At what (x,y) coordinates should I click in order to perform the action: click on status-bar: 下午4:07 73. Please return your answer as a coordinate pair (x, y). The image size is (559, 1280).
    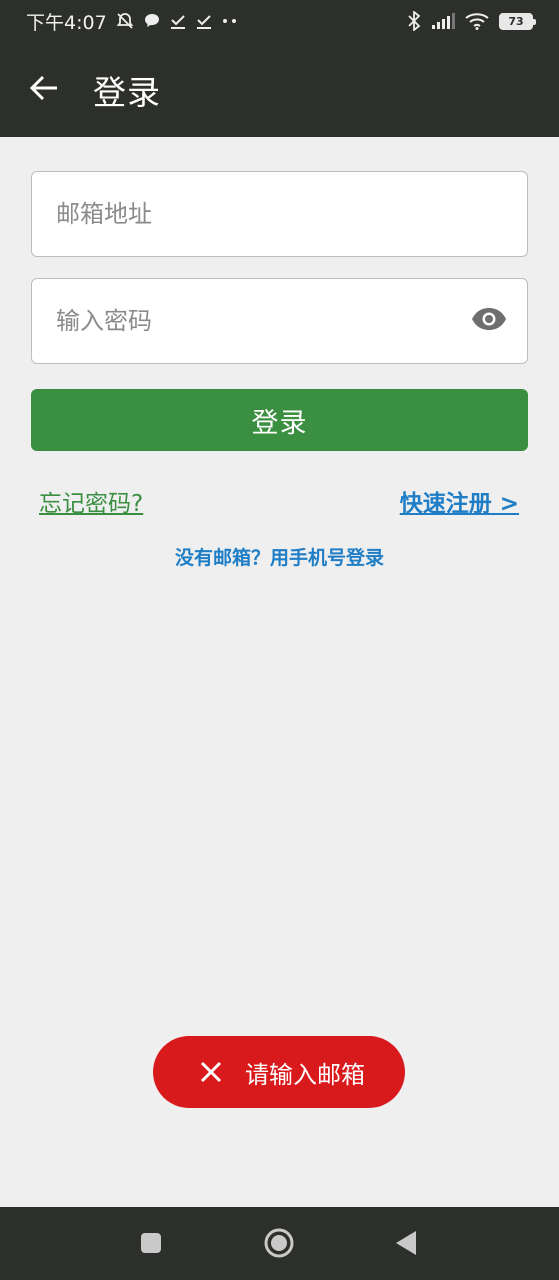
    Looking at the image, I should click on (279, 21).